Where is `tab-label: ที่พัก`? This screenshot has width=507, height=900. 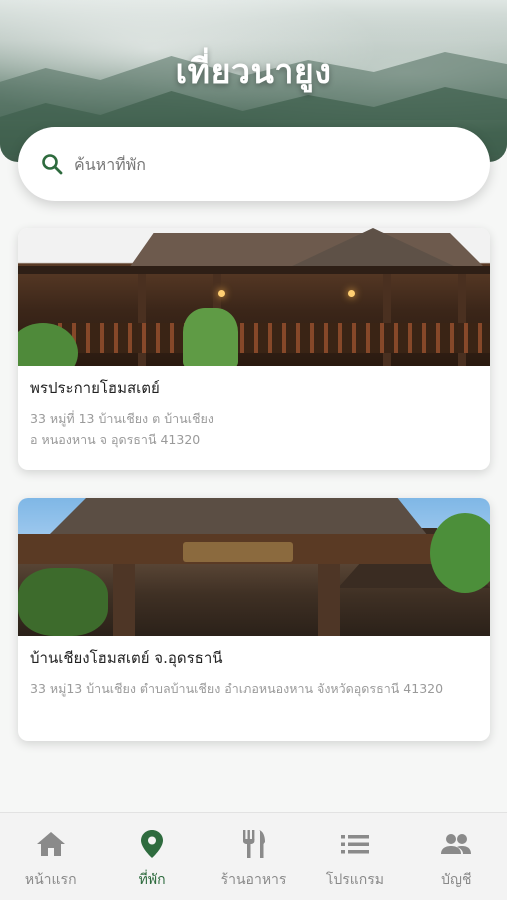
tab-label: ที่พัก is located at coordinates (152, 880).